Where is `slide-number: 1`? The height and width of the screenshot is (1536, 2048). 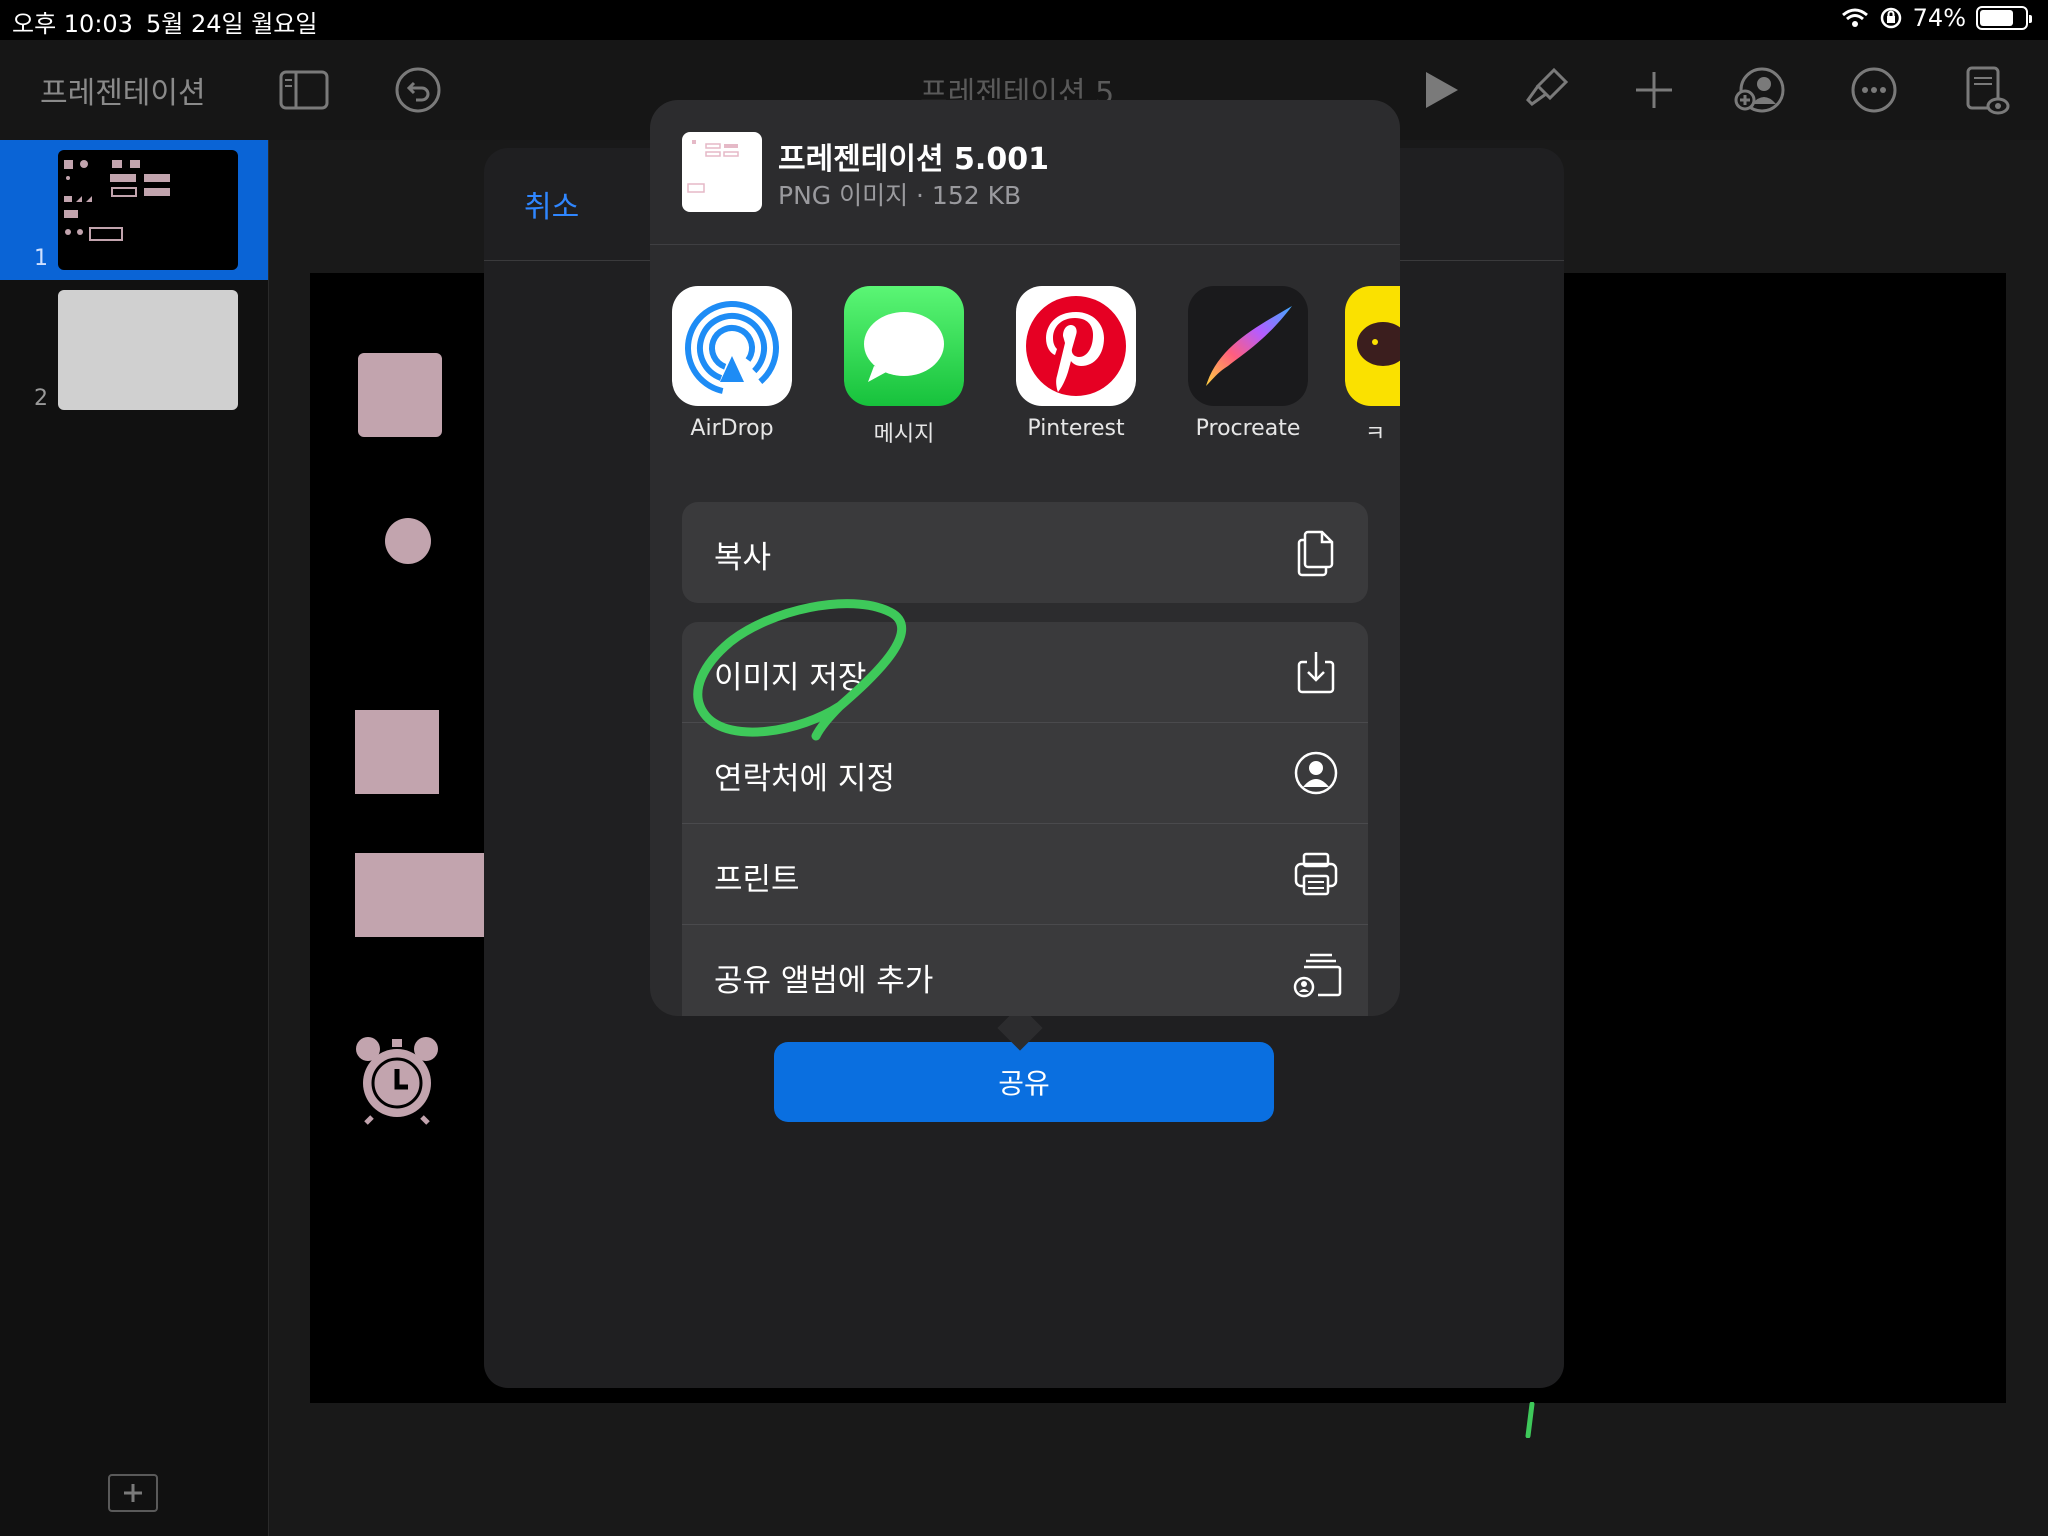 slide-number: 1 is located at coordinates (41, 258).